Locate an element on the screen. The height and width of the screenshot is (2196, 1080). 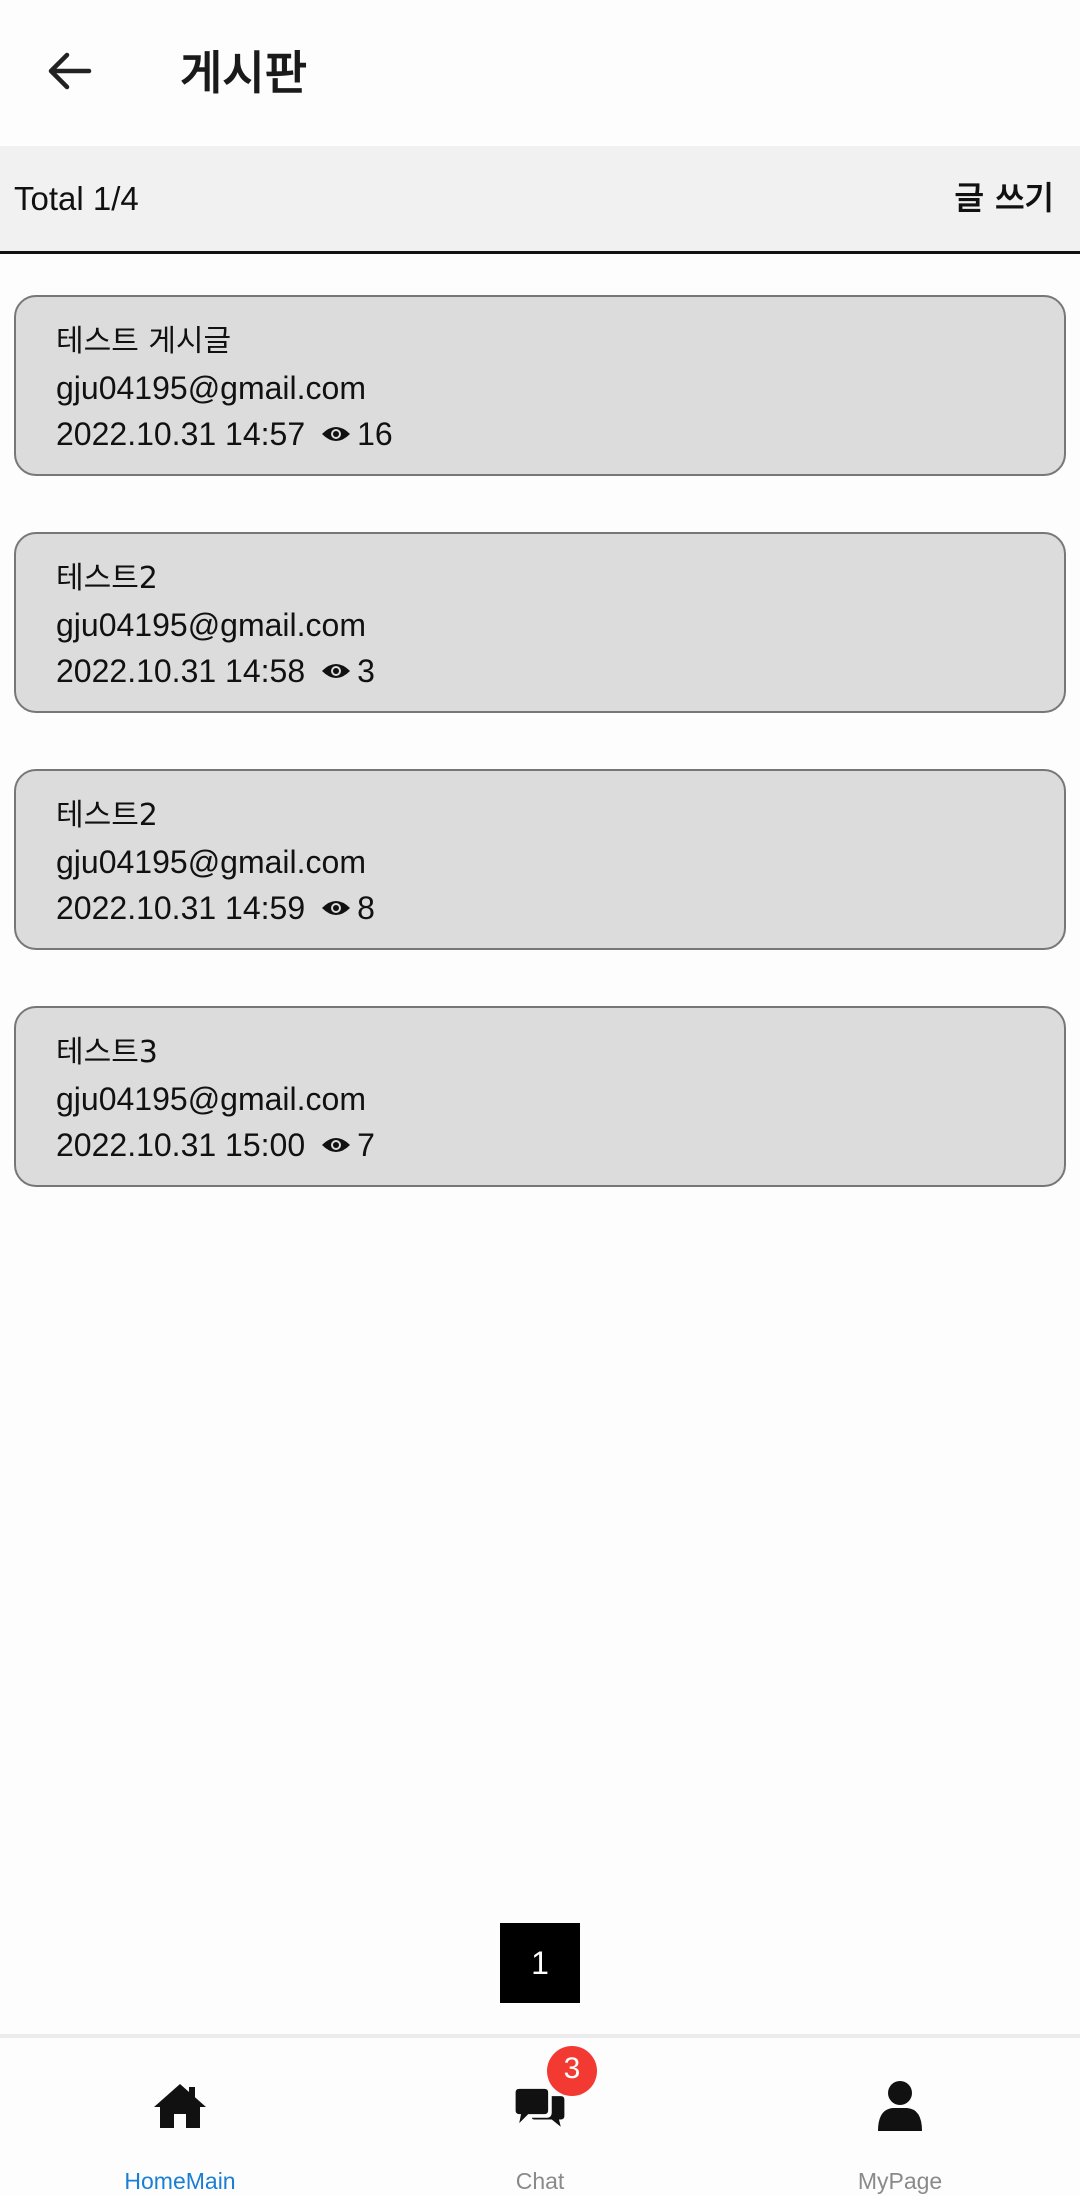
post-title: 테스트3 is located at coordinates (107, 1052).